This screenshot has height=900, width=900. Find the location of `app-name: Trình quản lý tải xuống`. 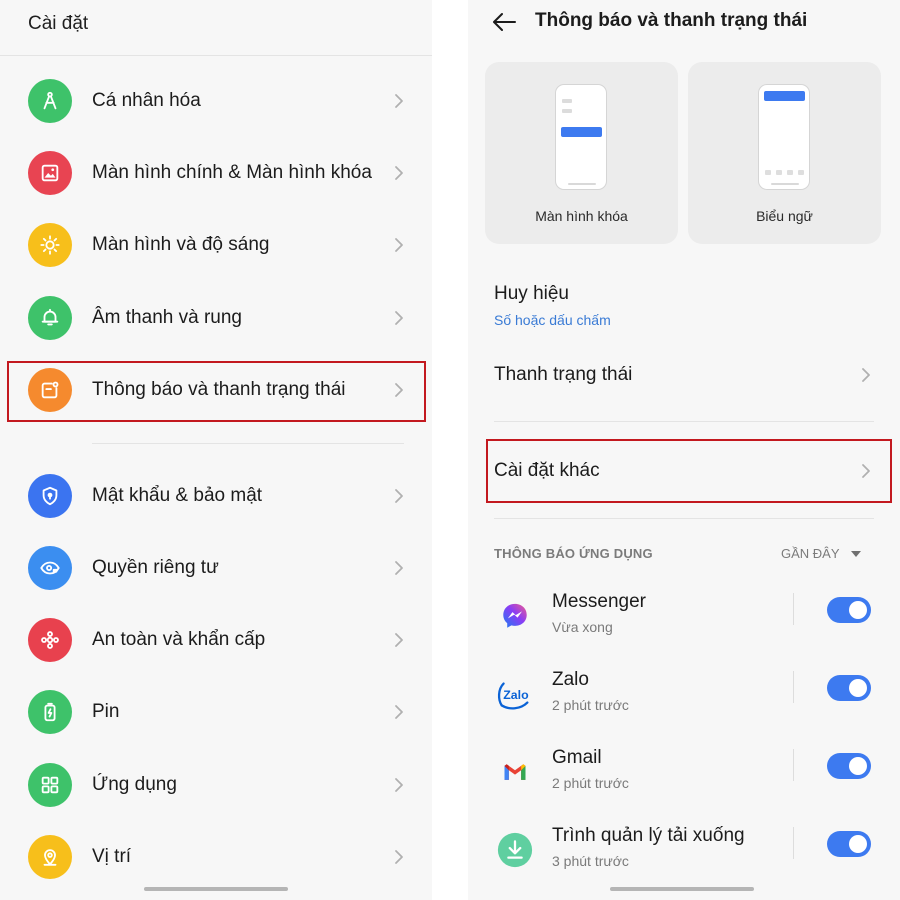

app-name: Trình quản lý tải xuống is located at coordinates (648, 835).